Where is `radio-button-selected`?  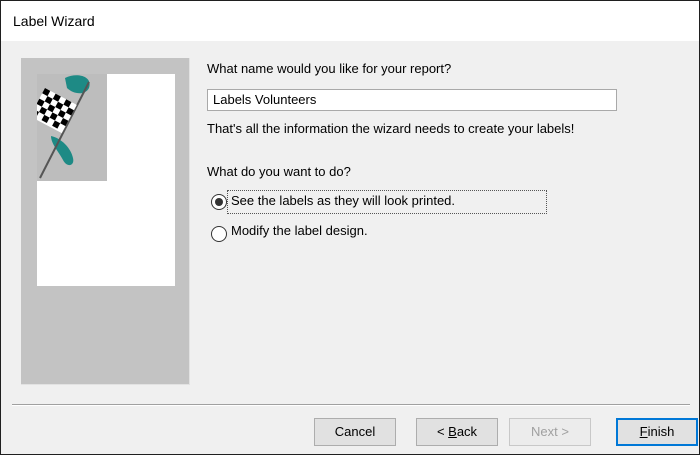
radio-button-selected is located at coordinates (219, 202).